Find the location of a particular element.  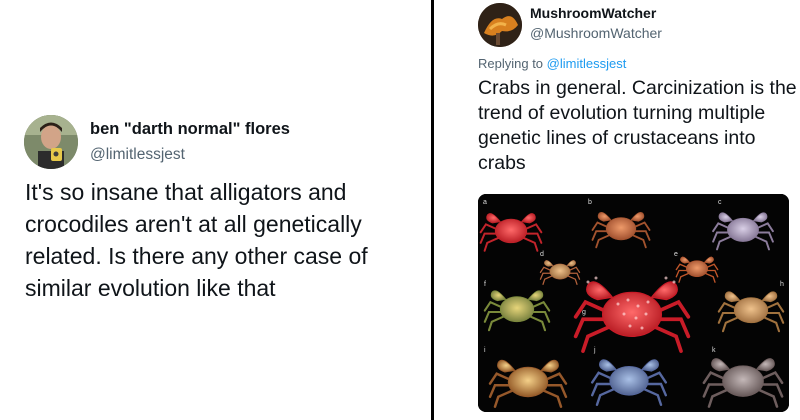

user-handle: @limitlessjest is located at coordinates (137, 155).